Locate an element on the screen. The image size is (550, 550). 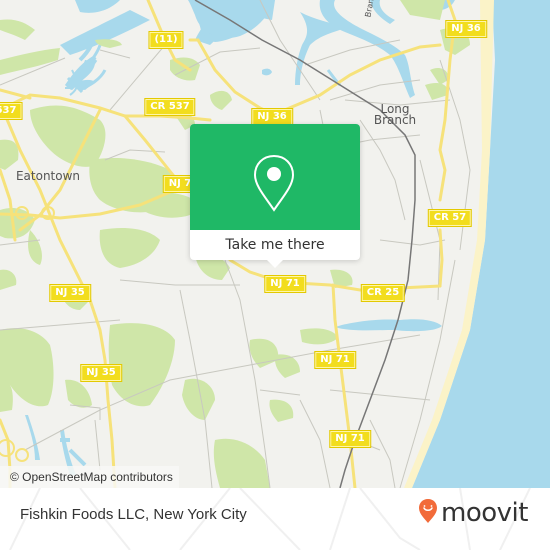
moovit-pin-icon is located at coordinates (428, 513).